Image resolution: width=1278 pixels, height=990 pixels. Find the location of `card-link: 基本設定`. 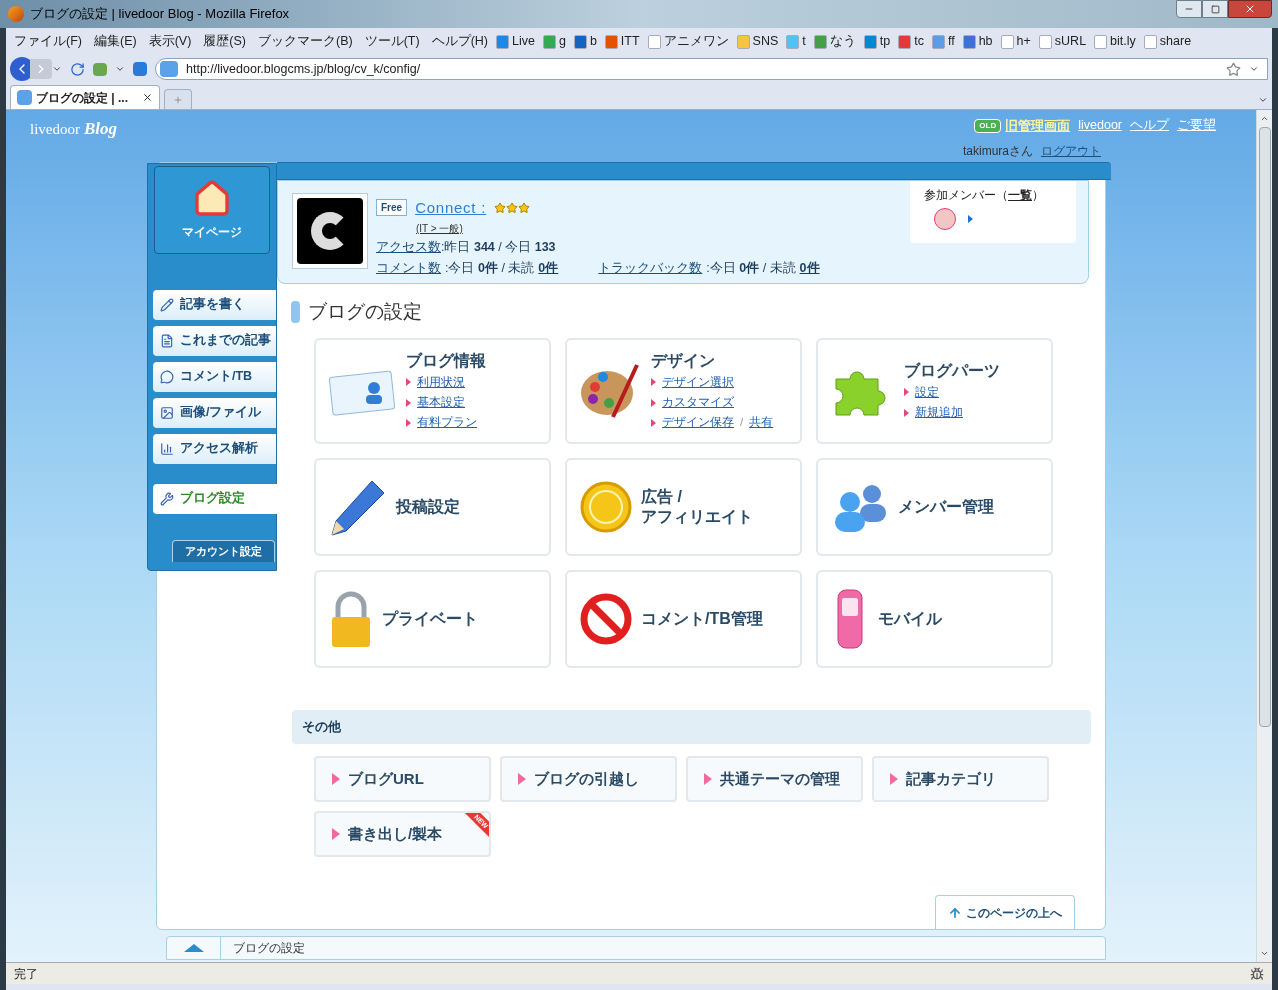

card-link: 基本設定 is located at coordinates (441, 402).